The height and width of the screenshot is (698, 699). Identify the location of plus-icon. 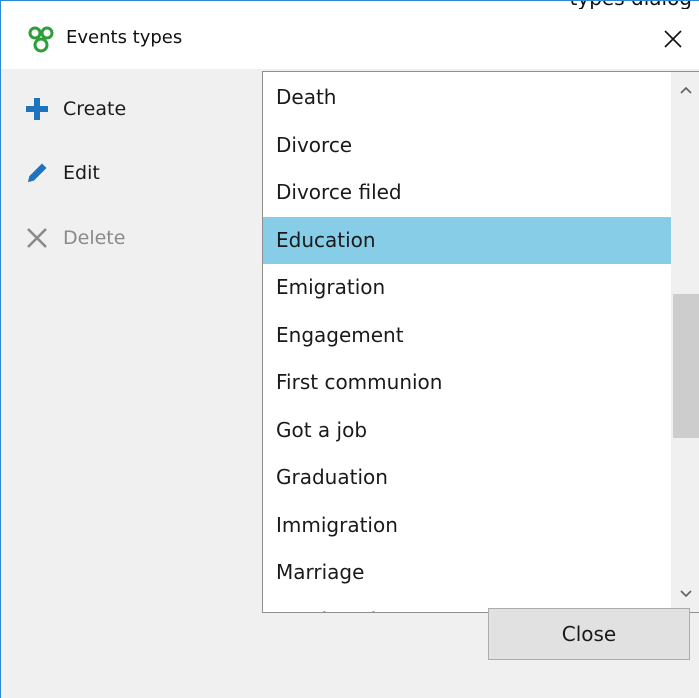
(37, 109).